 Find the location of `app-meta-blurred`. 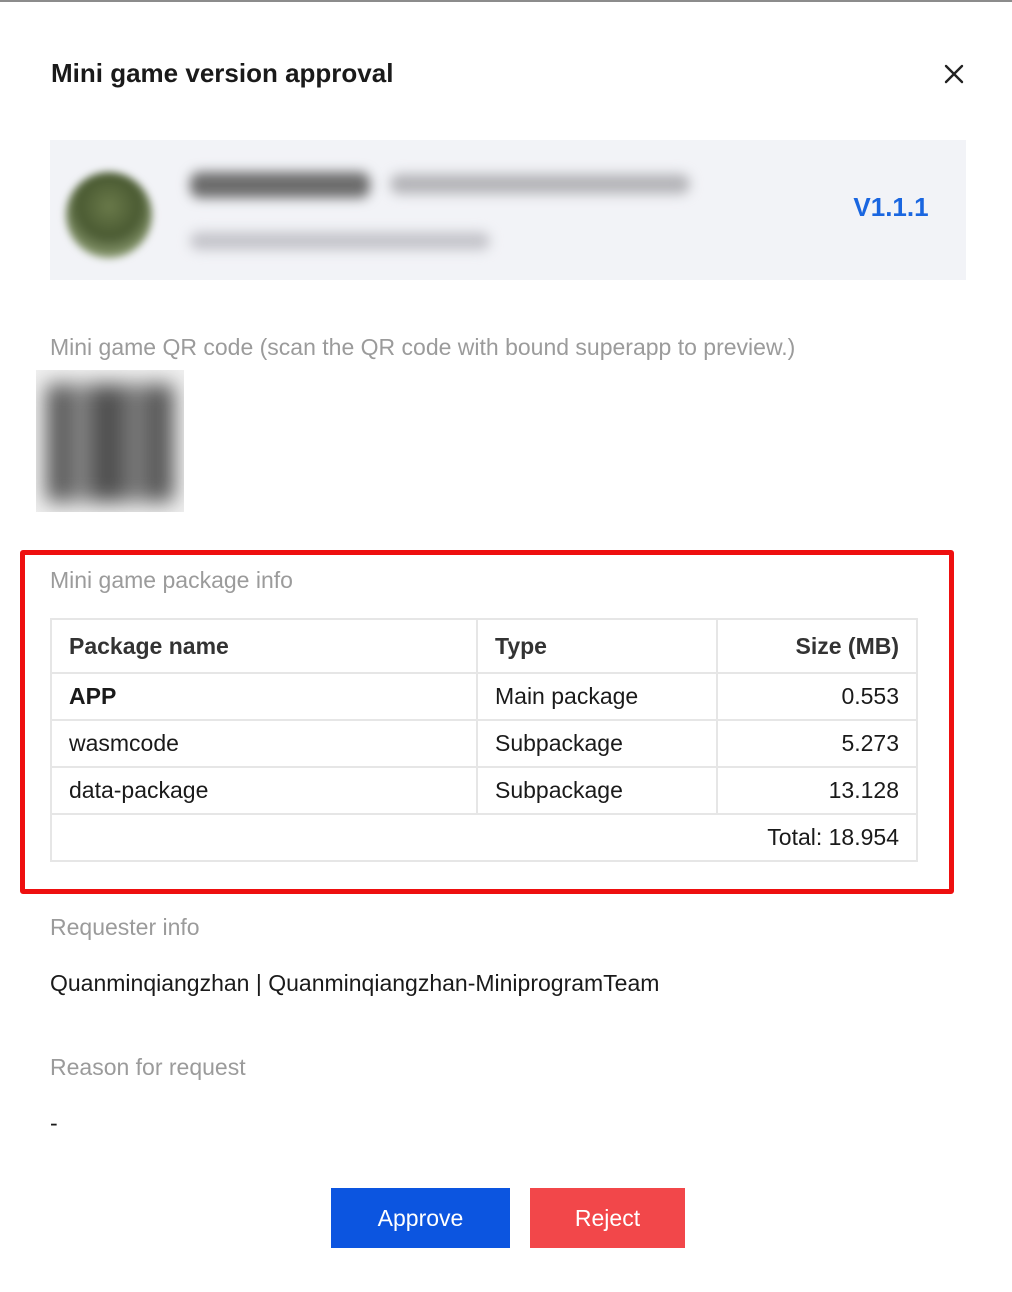

app-meta-blurred is located at coordinates (340, 241).